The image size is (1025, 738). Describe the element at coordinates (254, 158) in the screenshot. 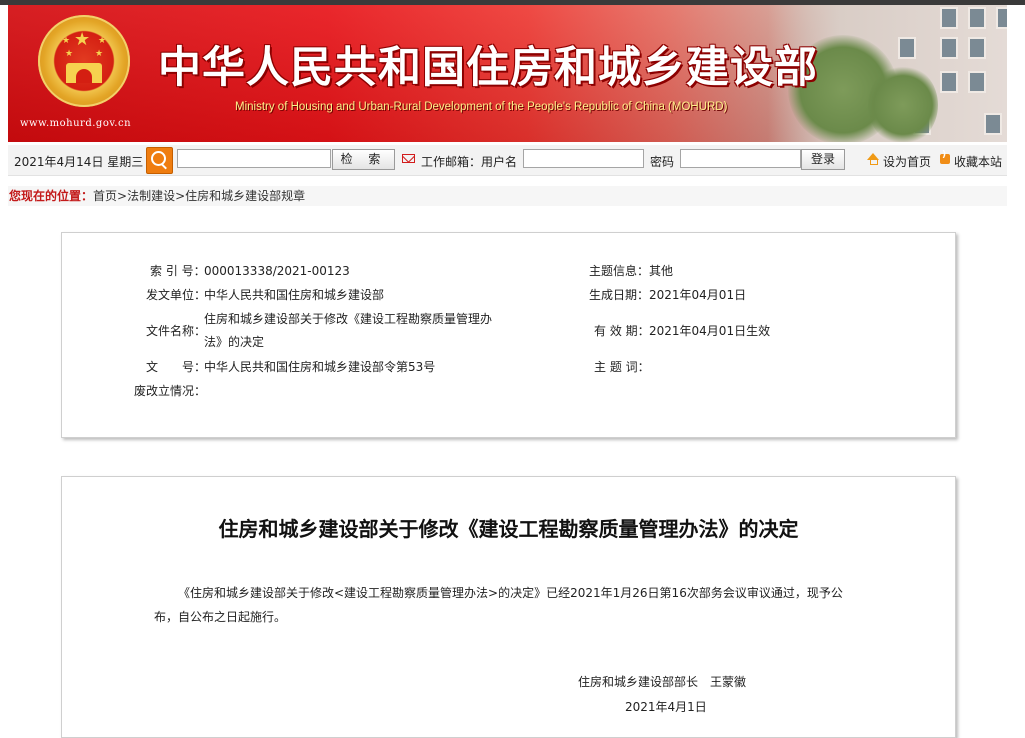

I see `search-input` at that location.